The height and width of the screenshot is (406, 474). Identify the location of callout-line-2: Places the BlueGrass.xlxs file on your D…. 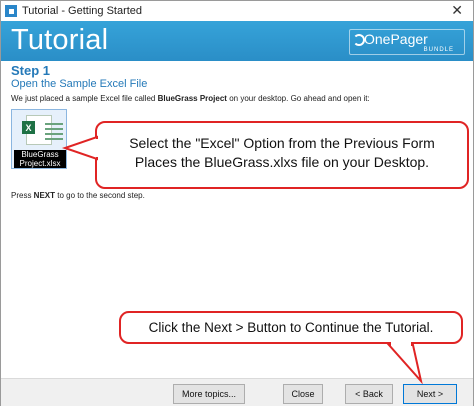
(282, 162).